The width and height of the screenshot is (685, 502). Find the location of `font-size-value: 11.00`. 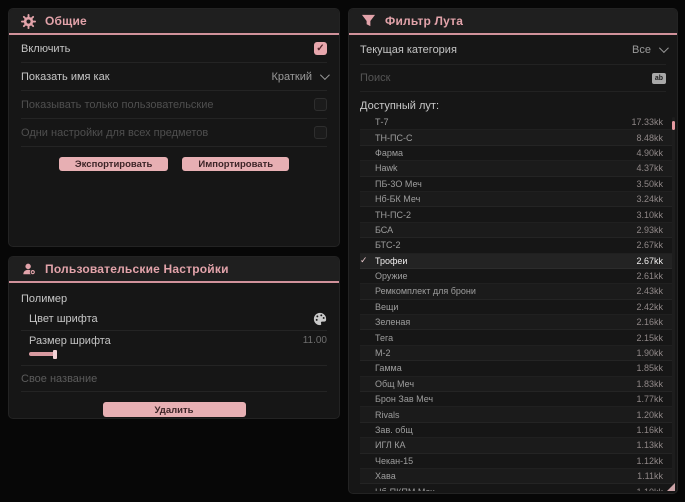

font-size-value: 11.00 is located at coordinates (314, 340).